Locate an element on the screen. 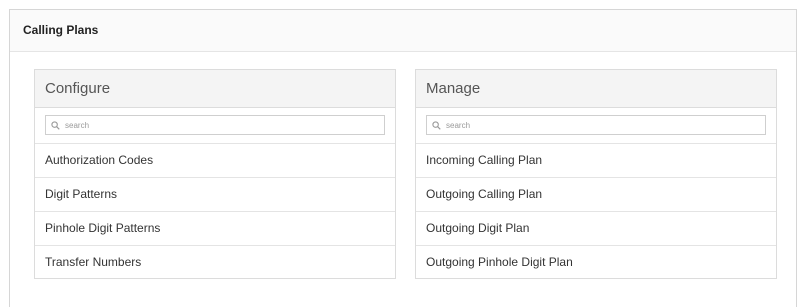 Image resolution: width=800 pixels, height=307 pixels. manage-panel-title: Manage is located at coordinates (596, 89).